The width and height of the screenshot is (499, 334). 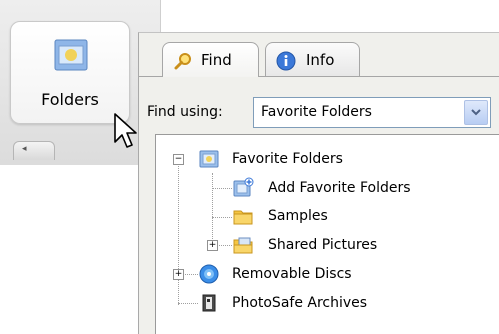 What do you see at coordinates (243, 217) in the screenshot?
I see `folder-icon` at bounding box center [243, 217].